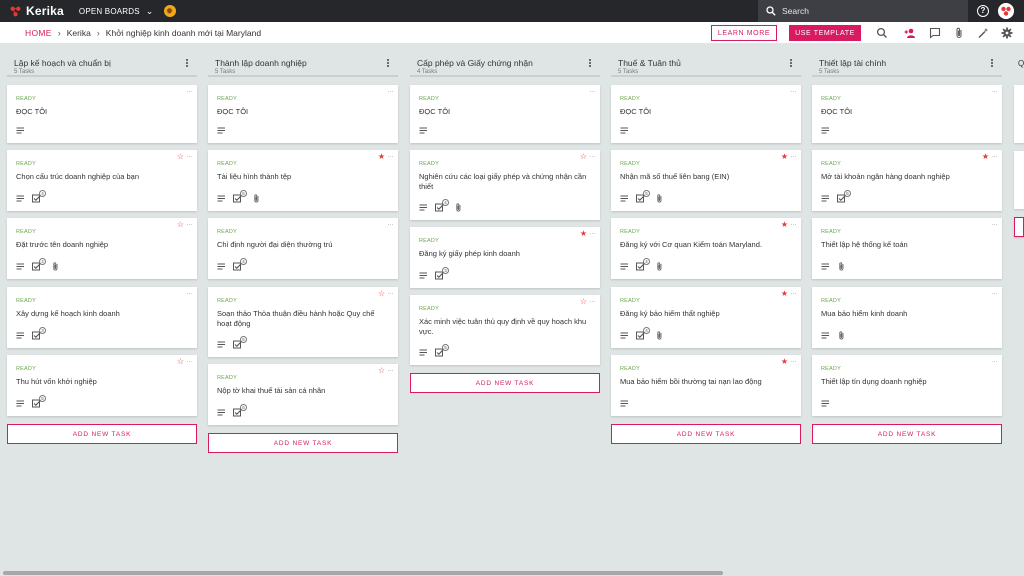 The width and height of the screenshot is (1024, 576). What do you see at coordinates (79, 33) in the screenshot?
I see `breadcrumb-team: Kerika` at bounding box center [79, 33].